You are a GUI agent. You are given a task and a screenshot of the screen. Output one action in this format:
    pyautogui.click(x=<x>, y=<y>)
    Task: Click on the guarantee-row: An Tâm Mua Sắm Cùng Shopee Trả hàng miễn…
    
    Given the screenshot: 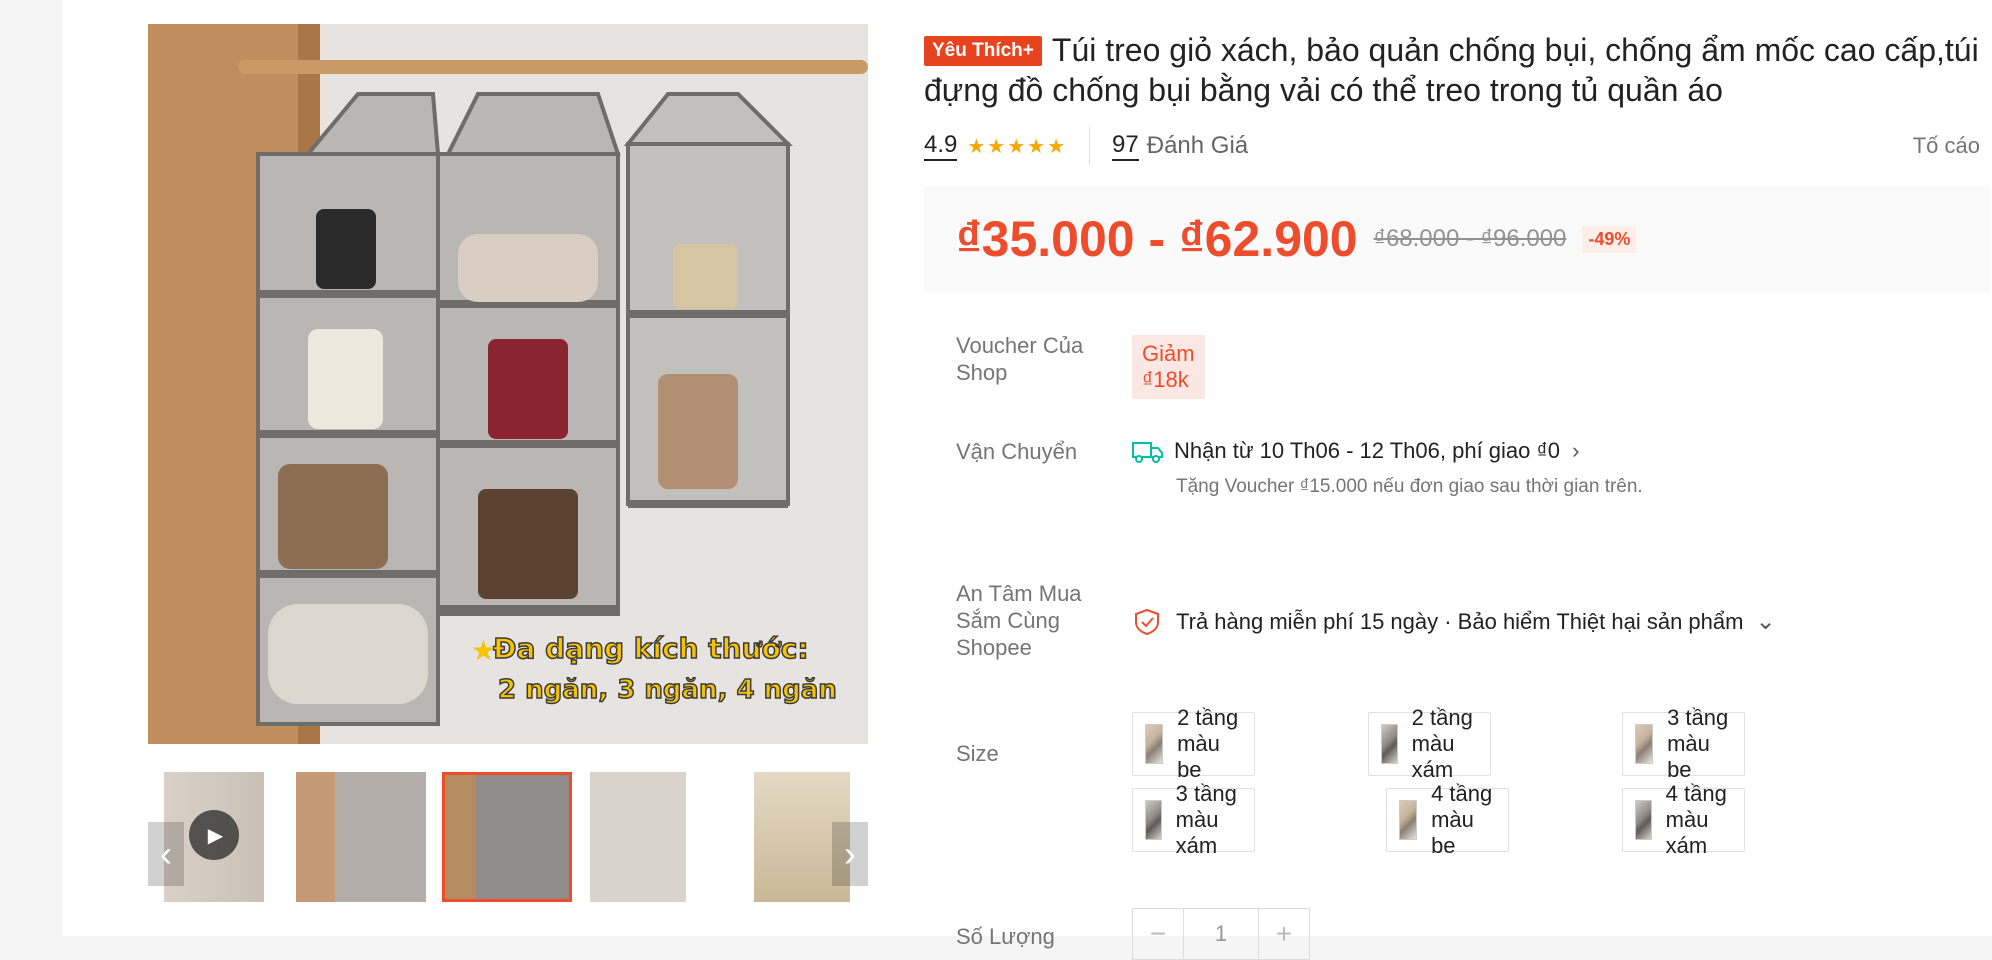 What is the action you would take?
    pyautogui.click(x=1366, y=620)
    